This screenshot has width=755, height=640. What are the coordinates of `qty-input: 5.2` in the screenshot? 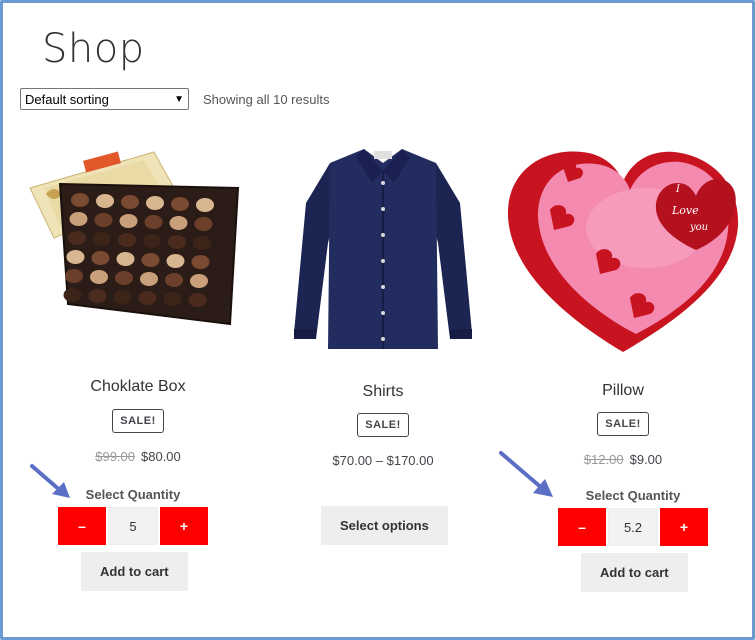 It's located at (633, 527).